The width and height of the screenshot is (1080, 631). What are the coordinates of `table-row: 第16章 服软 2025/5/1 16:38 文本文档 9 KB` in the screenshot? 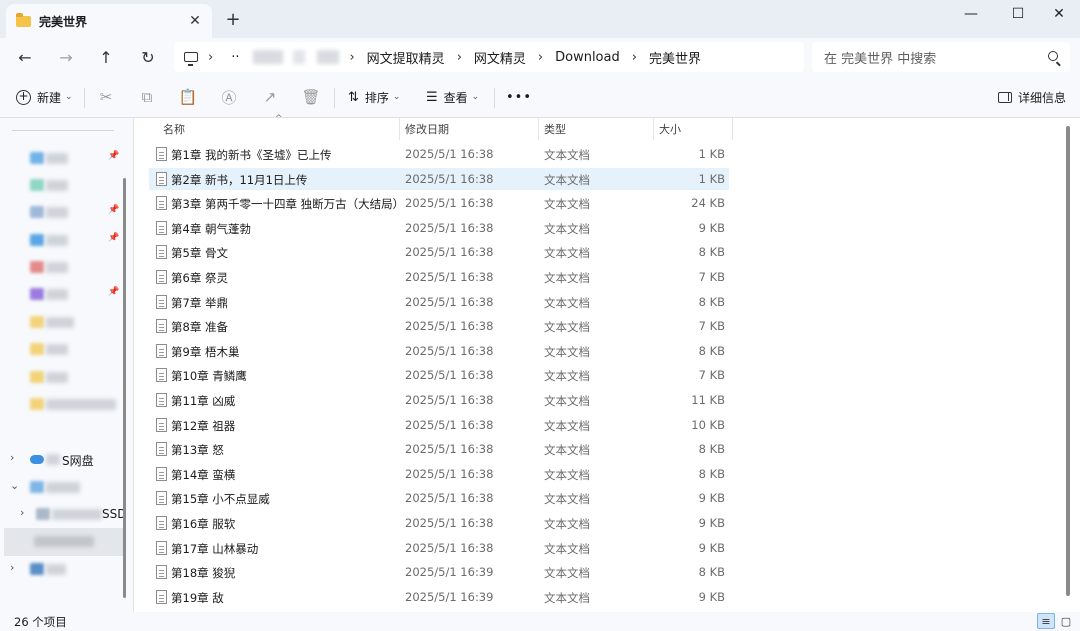 It's located at (439, 523).